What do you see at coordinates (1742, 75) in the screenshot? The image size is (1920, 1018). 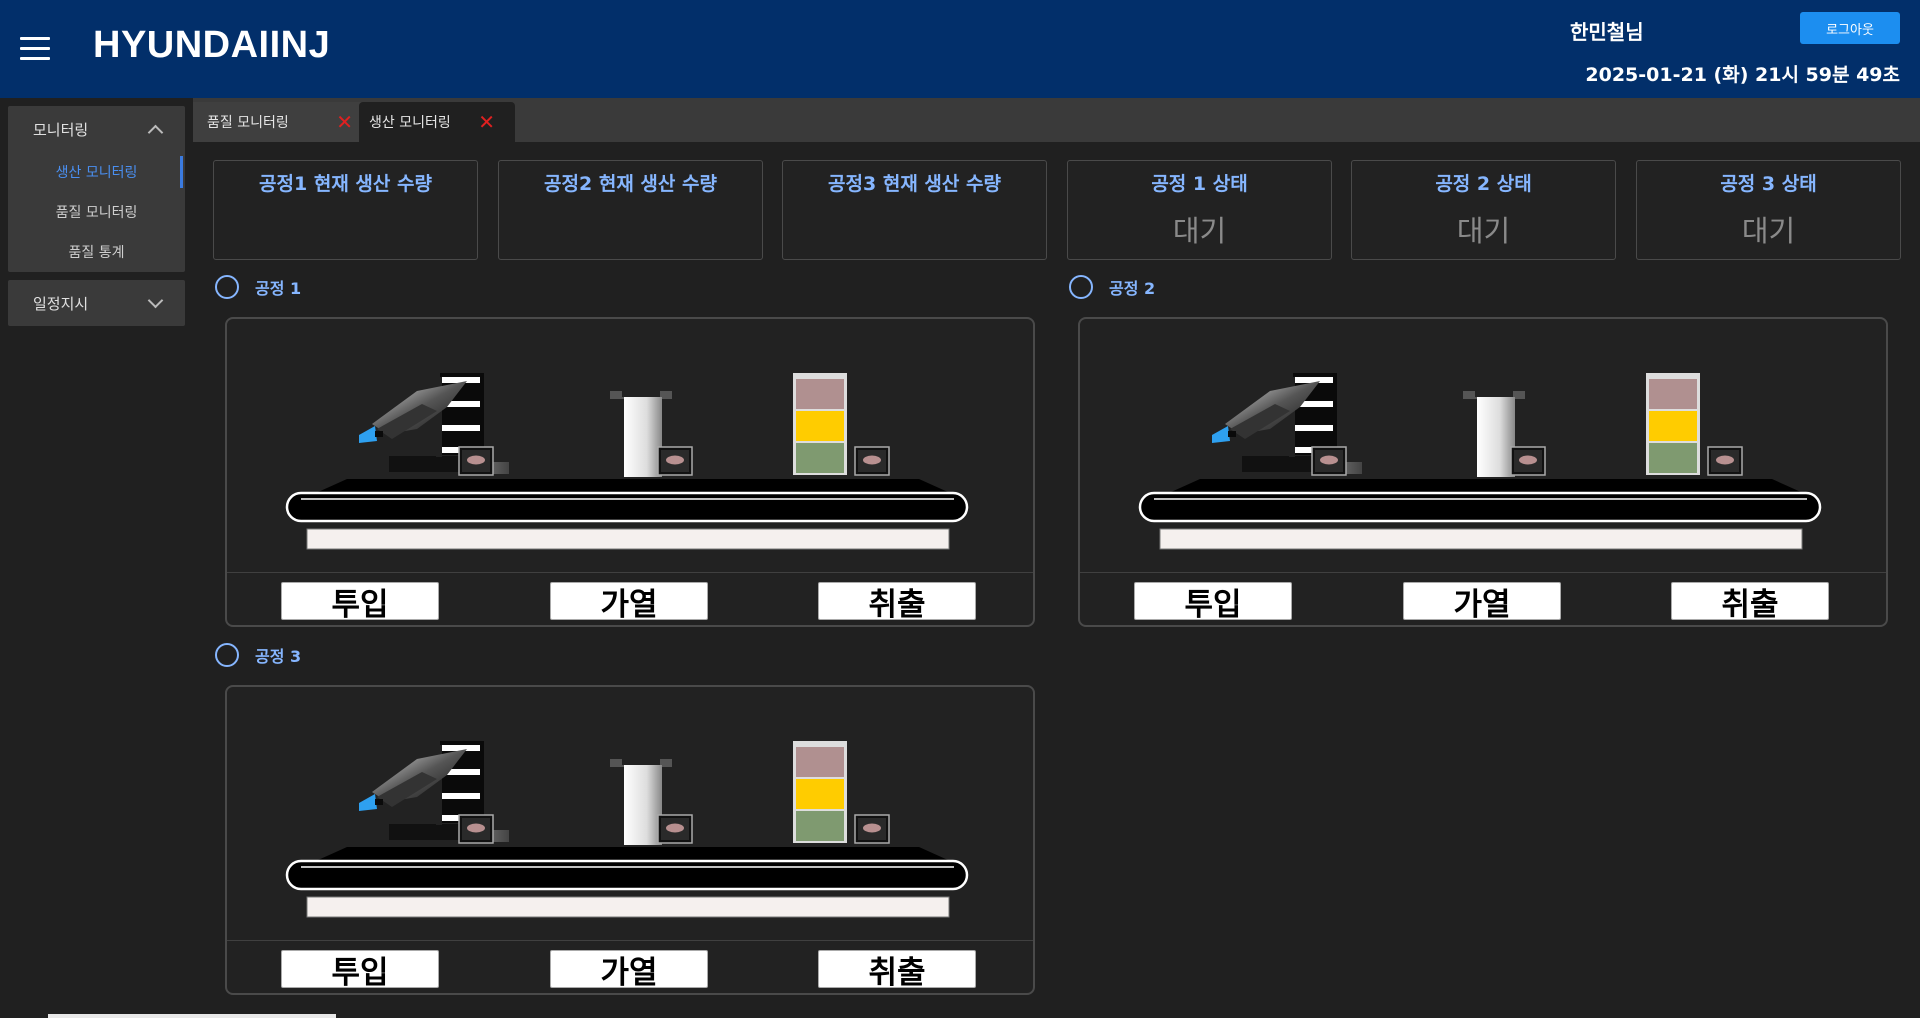 I see `current-datetime: 2025-01-21 (화) 21시 59분 49초` at bounding box center [1742, 75].